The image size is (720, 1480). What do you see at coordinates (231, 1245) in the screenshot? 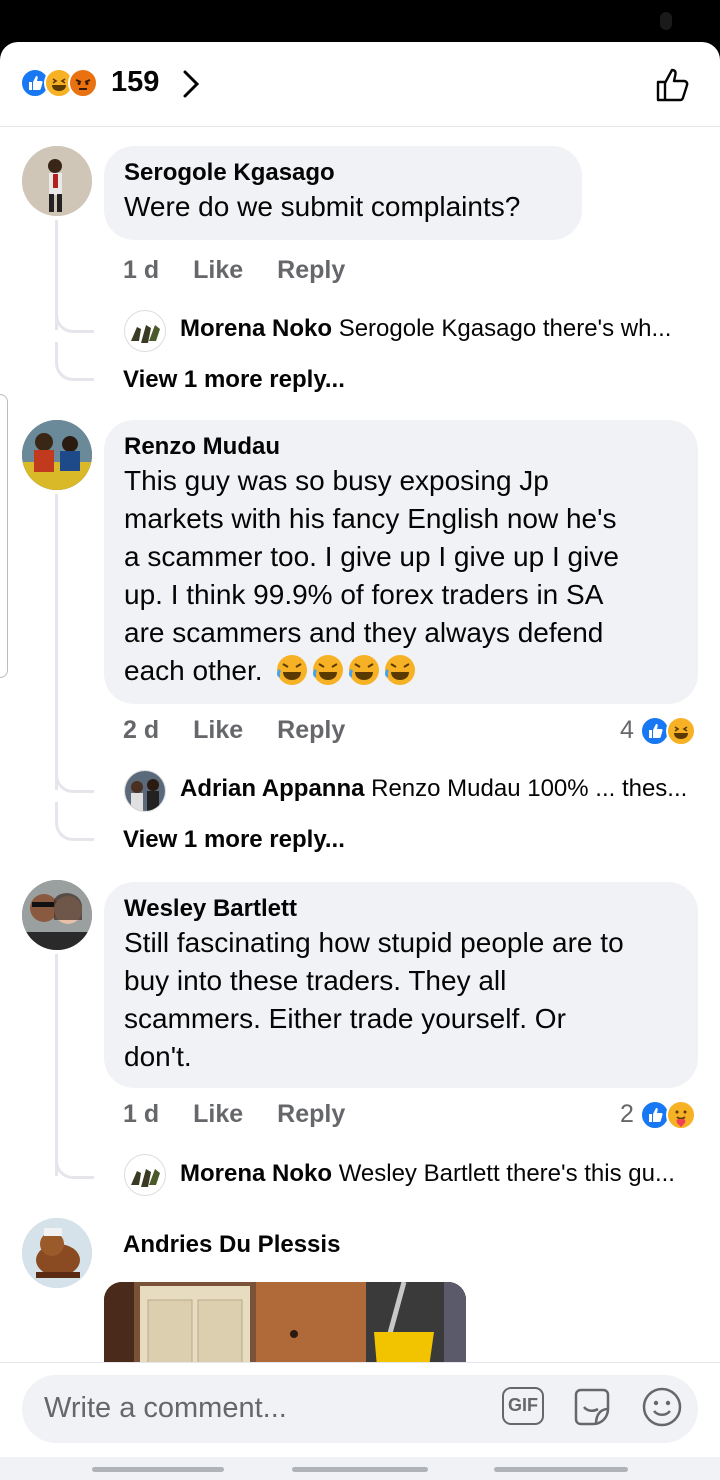
I see `comment-author: Andries Du Plessis` at bounding box center [231, 1245].